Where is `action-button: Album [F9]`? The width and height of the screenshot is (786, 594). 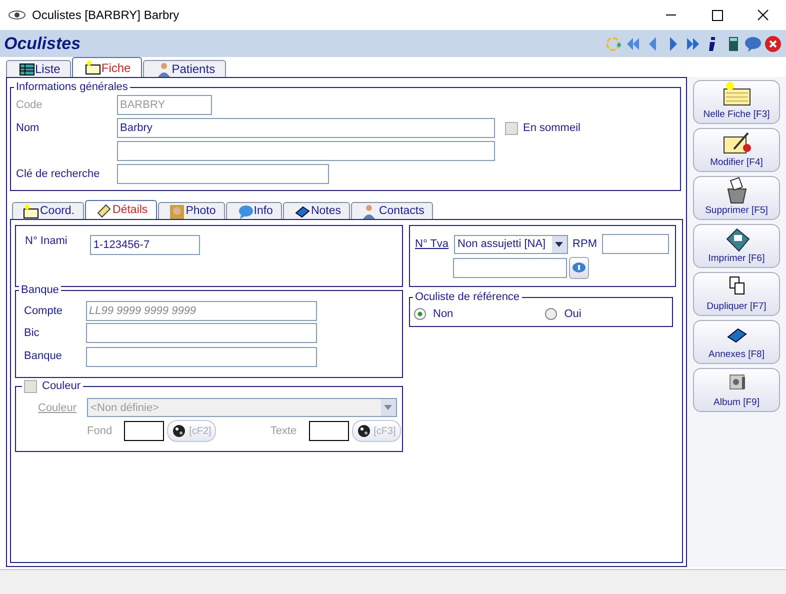 action-button: Album [F9] is located at coordinates (736, 390).